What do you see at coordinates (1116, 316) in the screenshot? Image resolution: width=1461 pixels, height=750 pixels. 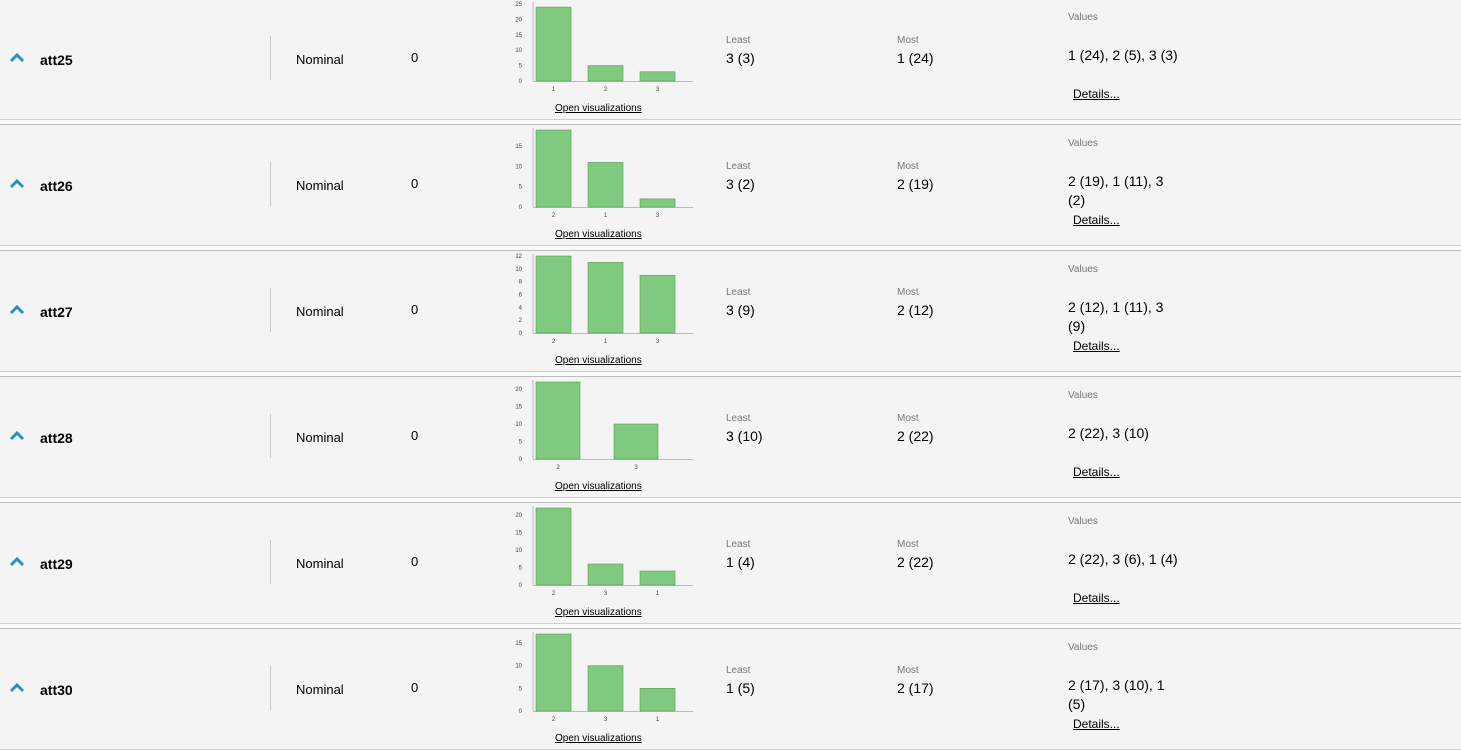 I see `values-list: 2 (12), 1 (11), 3 (9)` at bounding box center [1116, 316].